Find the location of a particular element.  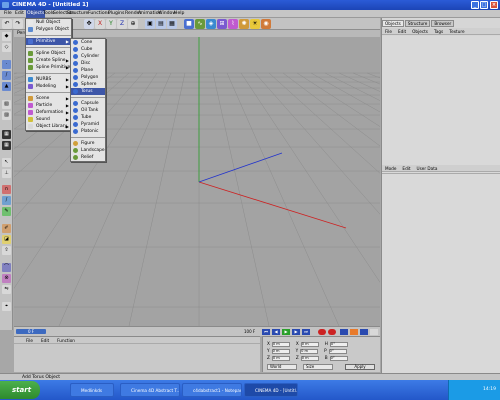

menu-help: Help is located at coordinates (179, 14).